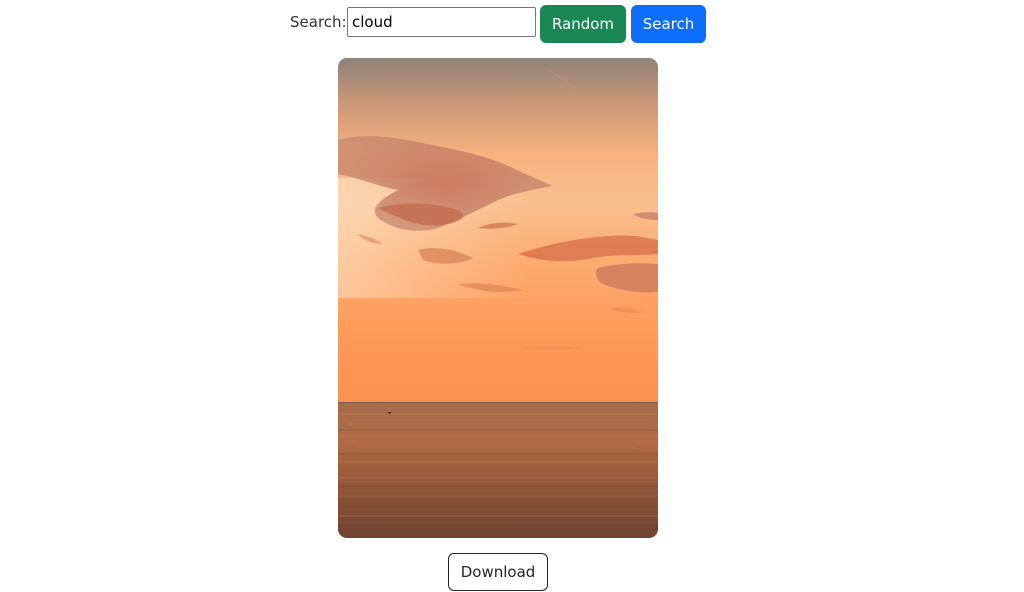 The height and width of the screenshot is (592, 1024). I want to click on search-button: Search, so click(668, 24).